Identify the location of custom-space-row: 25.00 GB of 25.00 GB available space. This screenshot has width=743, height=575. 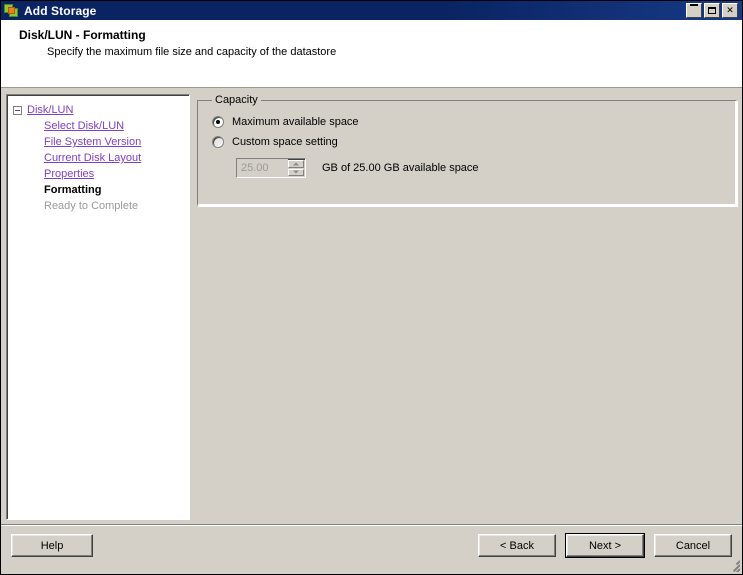
(481, 168).